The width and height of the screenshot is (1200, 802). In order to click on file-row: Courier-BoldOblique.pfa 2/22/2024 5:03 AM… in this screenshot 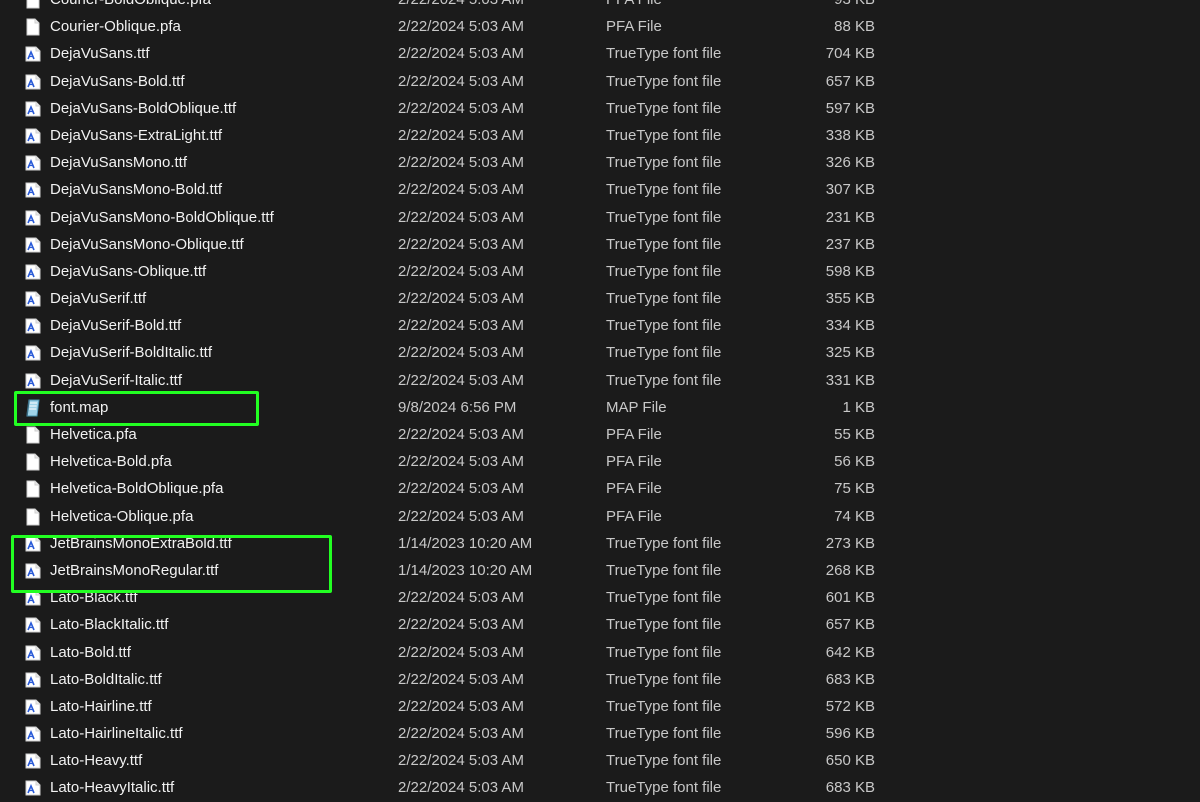, I will do `click(600, 6)`.